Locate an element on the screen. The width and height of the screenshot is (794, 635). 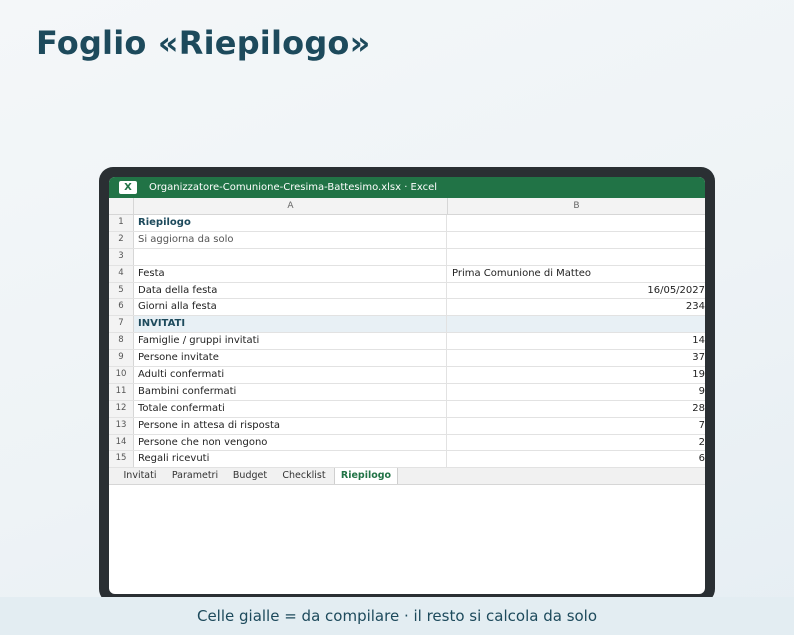
select-all-corner is located at coordinates (121, 206).